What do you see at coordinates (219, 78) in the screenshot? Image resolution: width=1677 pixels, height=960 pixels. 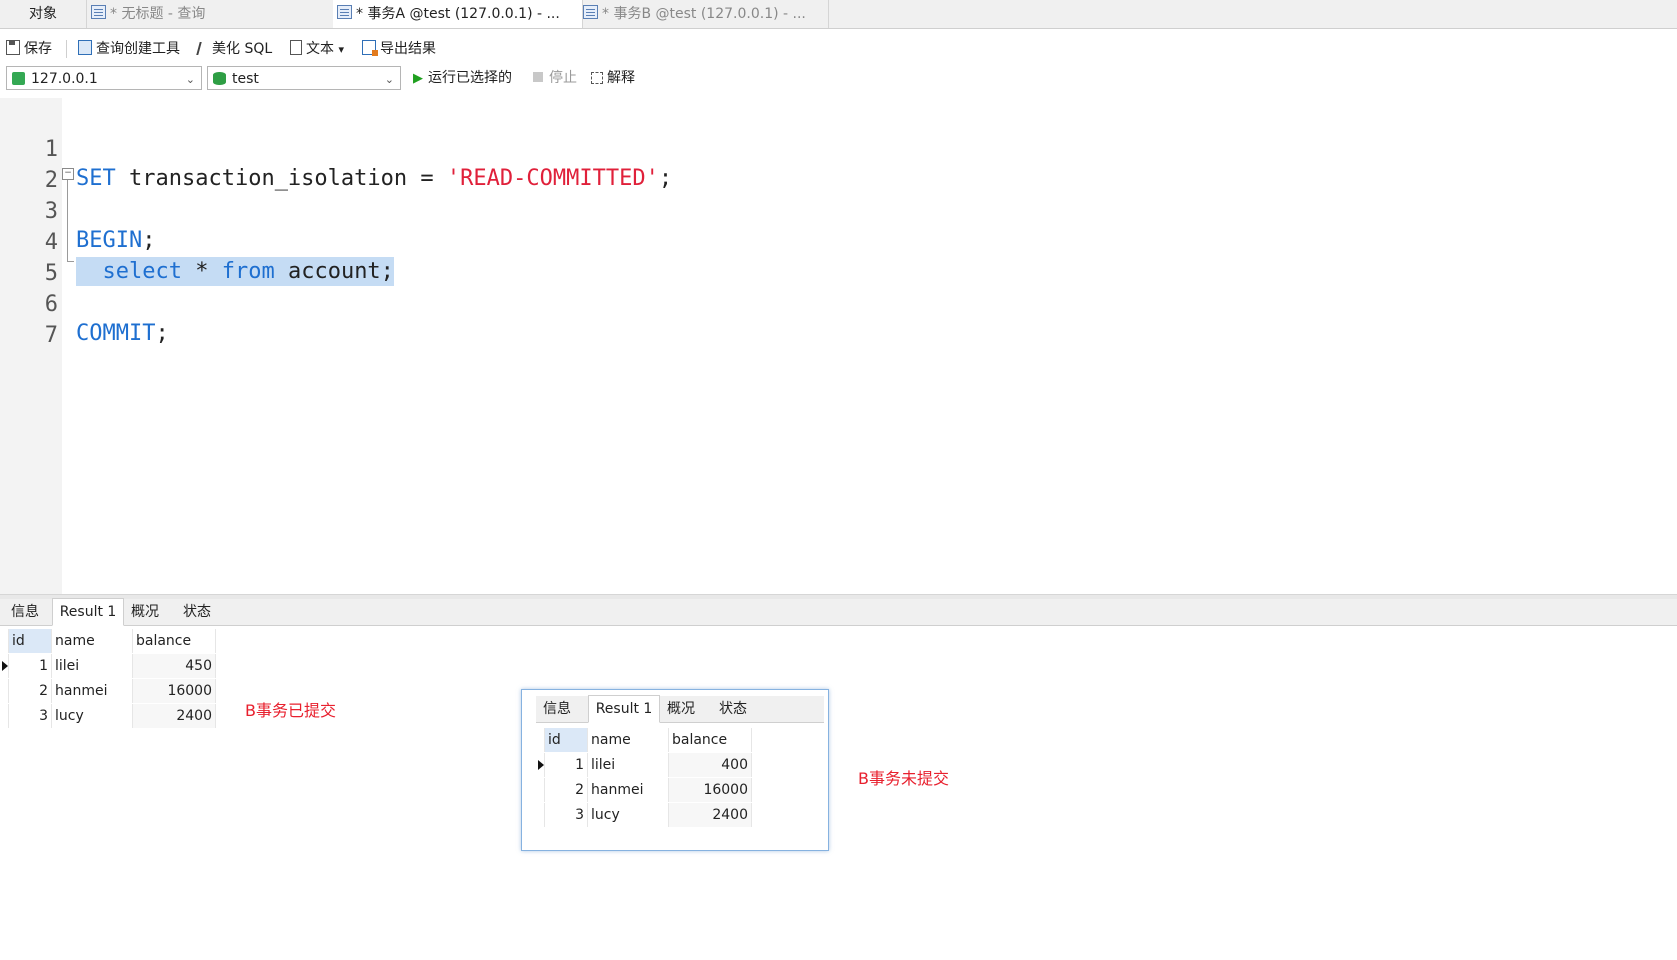 I see `database-icon` at bounding box center [219, 78].